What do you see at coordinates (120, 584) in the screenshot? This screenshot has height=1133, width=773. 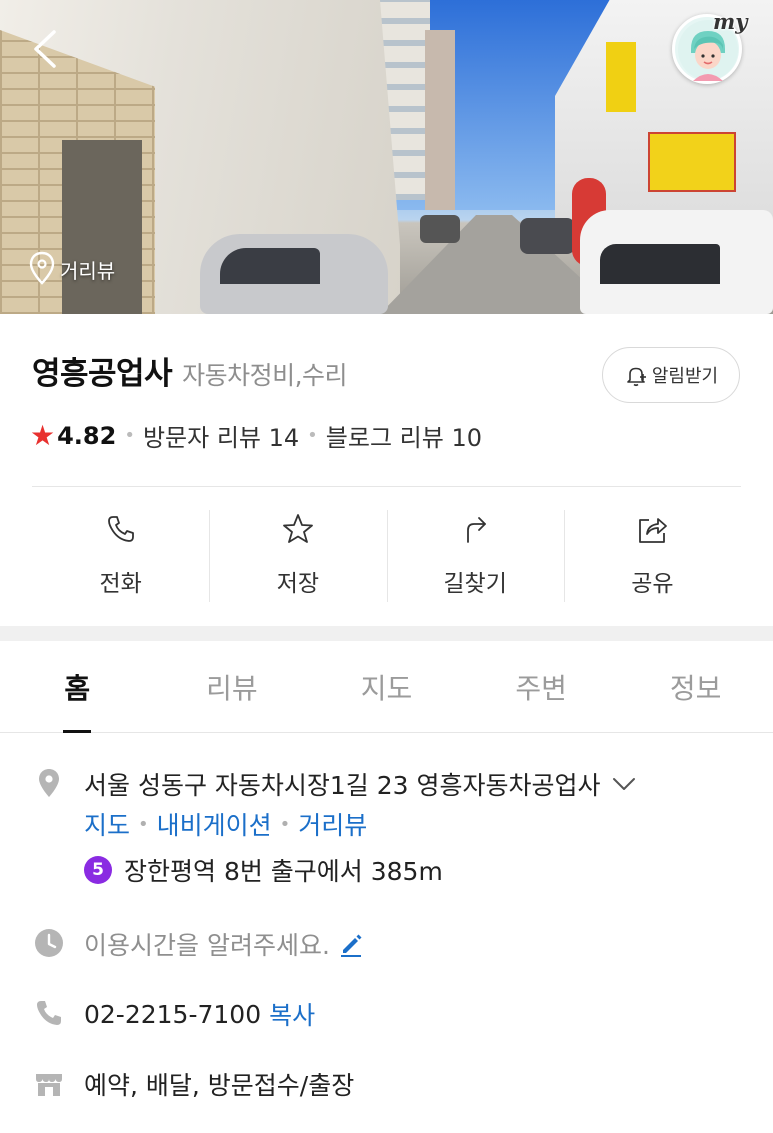 I see `call-button-label: 전화` at bounding box center [120, 584].